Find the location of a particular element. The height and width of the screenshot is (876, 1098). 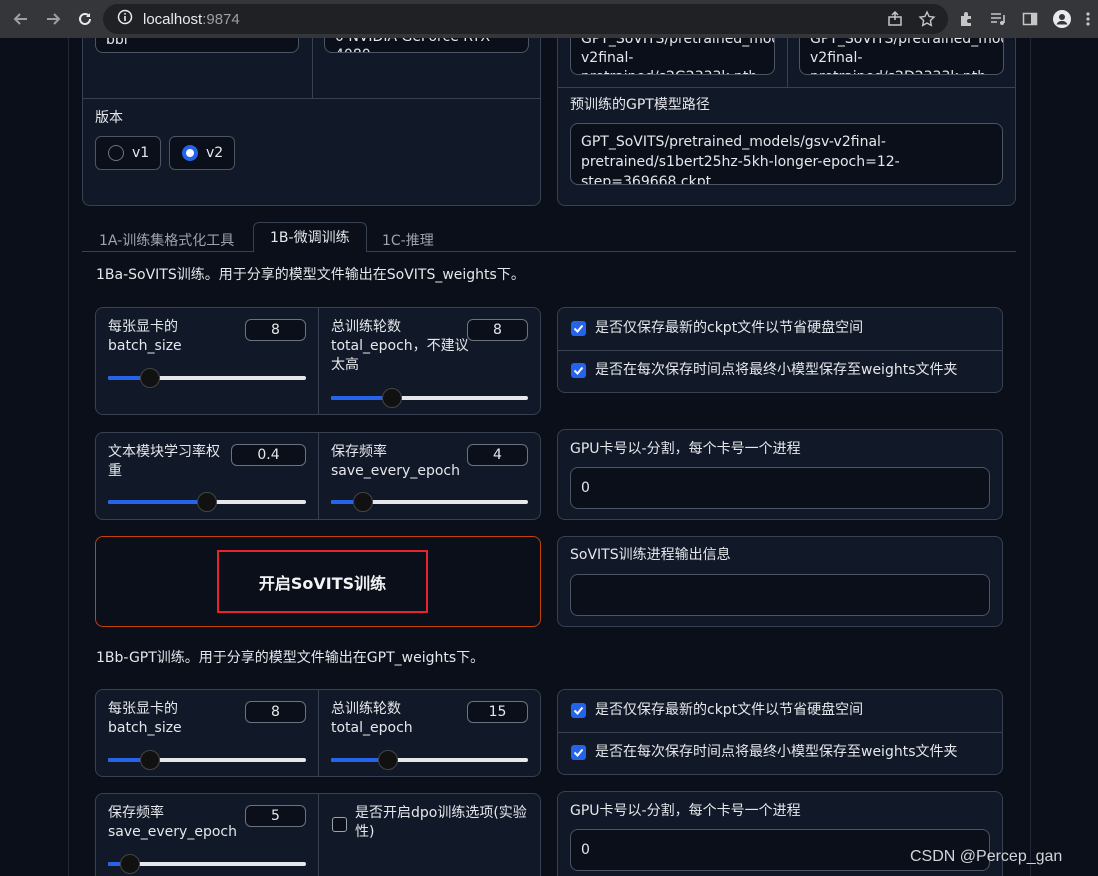

sovits-output-panel: SoVITS训练进程输出信息 is located at coordinates (780, 581).